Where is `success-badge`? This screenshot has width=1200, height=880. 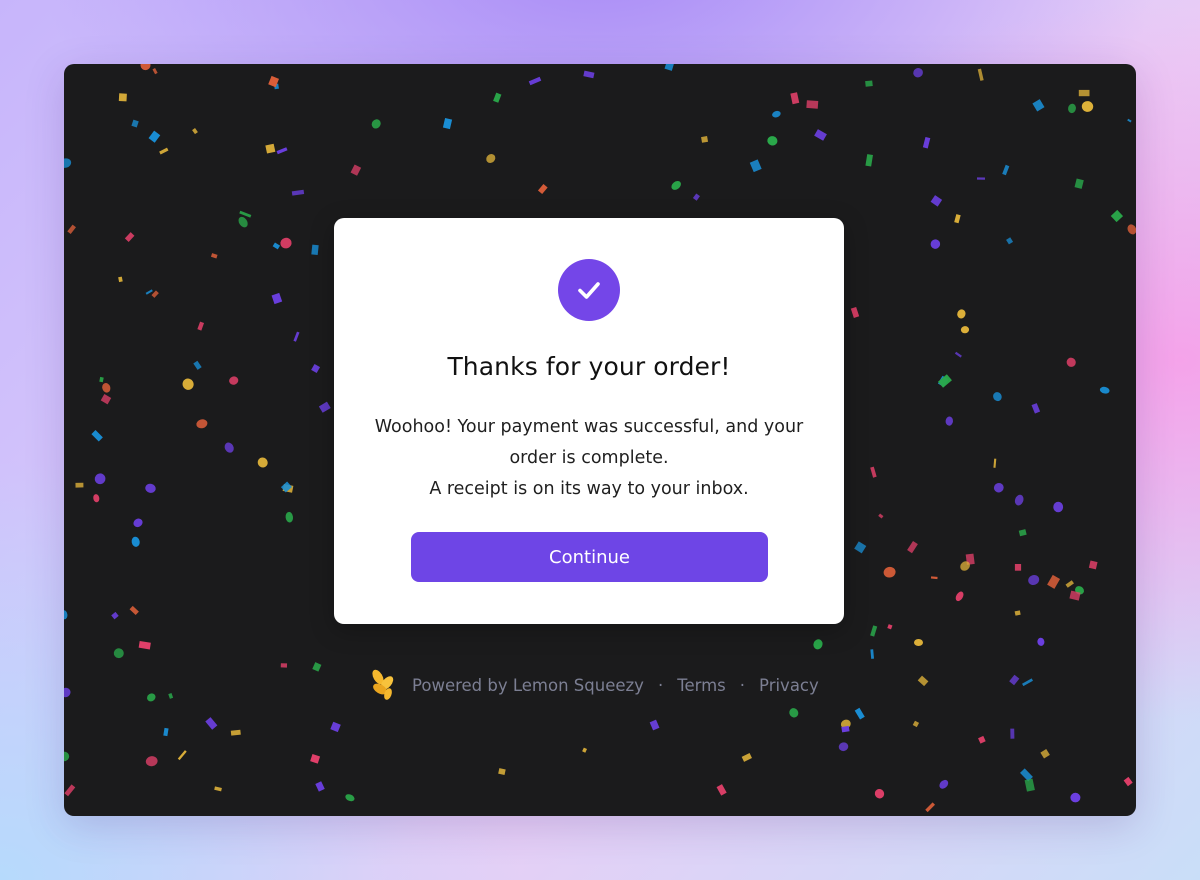 success-badge is located at coordinates (589, 290).